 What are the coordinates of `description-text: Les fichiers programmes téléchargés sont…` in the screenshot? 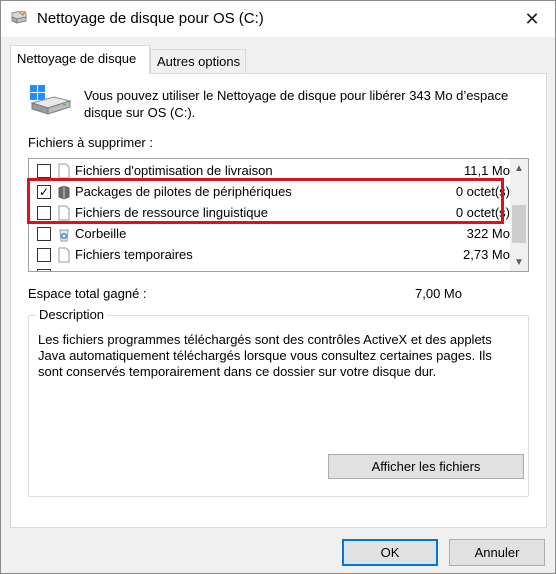 It's located at (265, 355).